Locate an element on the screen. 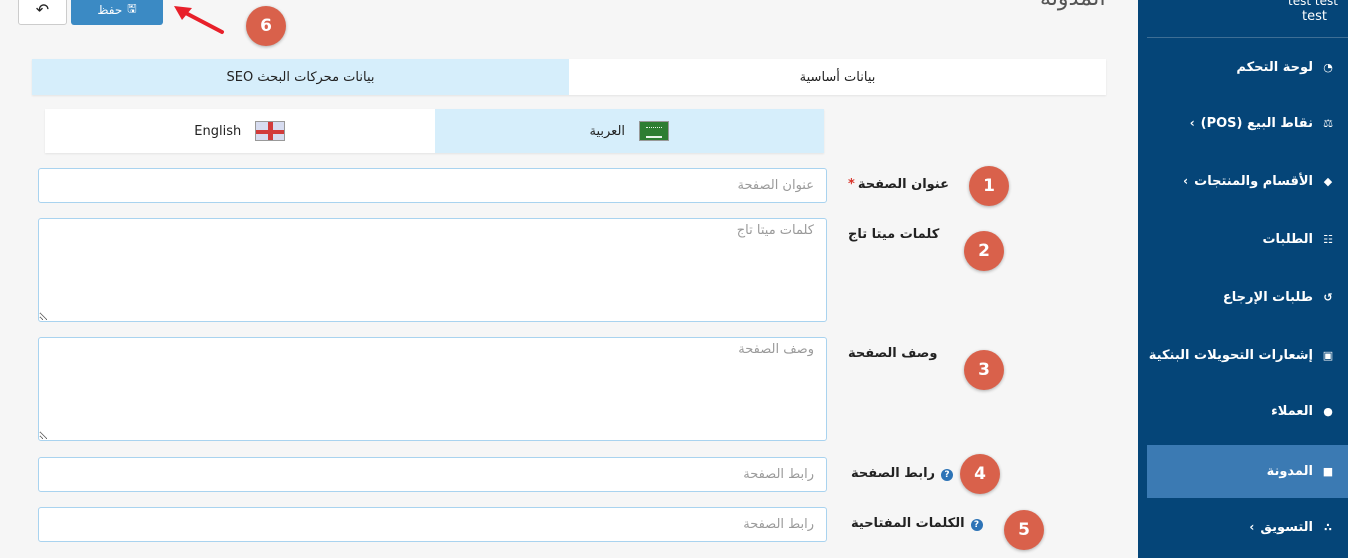  share-icon: ∴ is located at coordinates (1328, 527).